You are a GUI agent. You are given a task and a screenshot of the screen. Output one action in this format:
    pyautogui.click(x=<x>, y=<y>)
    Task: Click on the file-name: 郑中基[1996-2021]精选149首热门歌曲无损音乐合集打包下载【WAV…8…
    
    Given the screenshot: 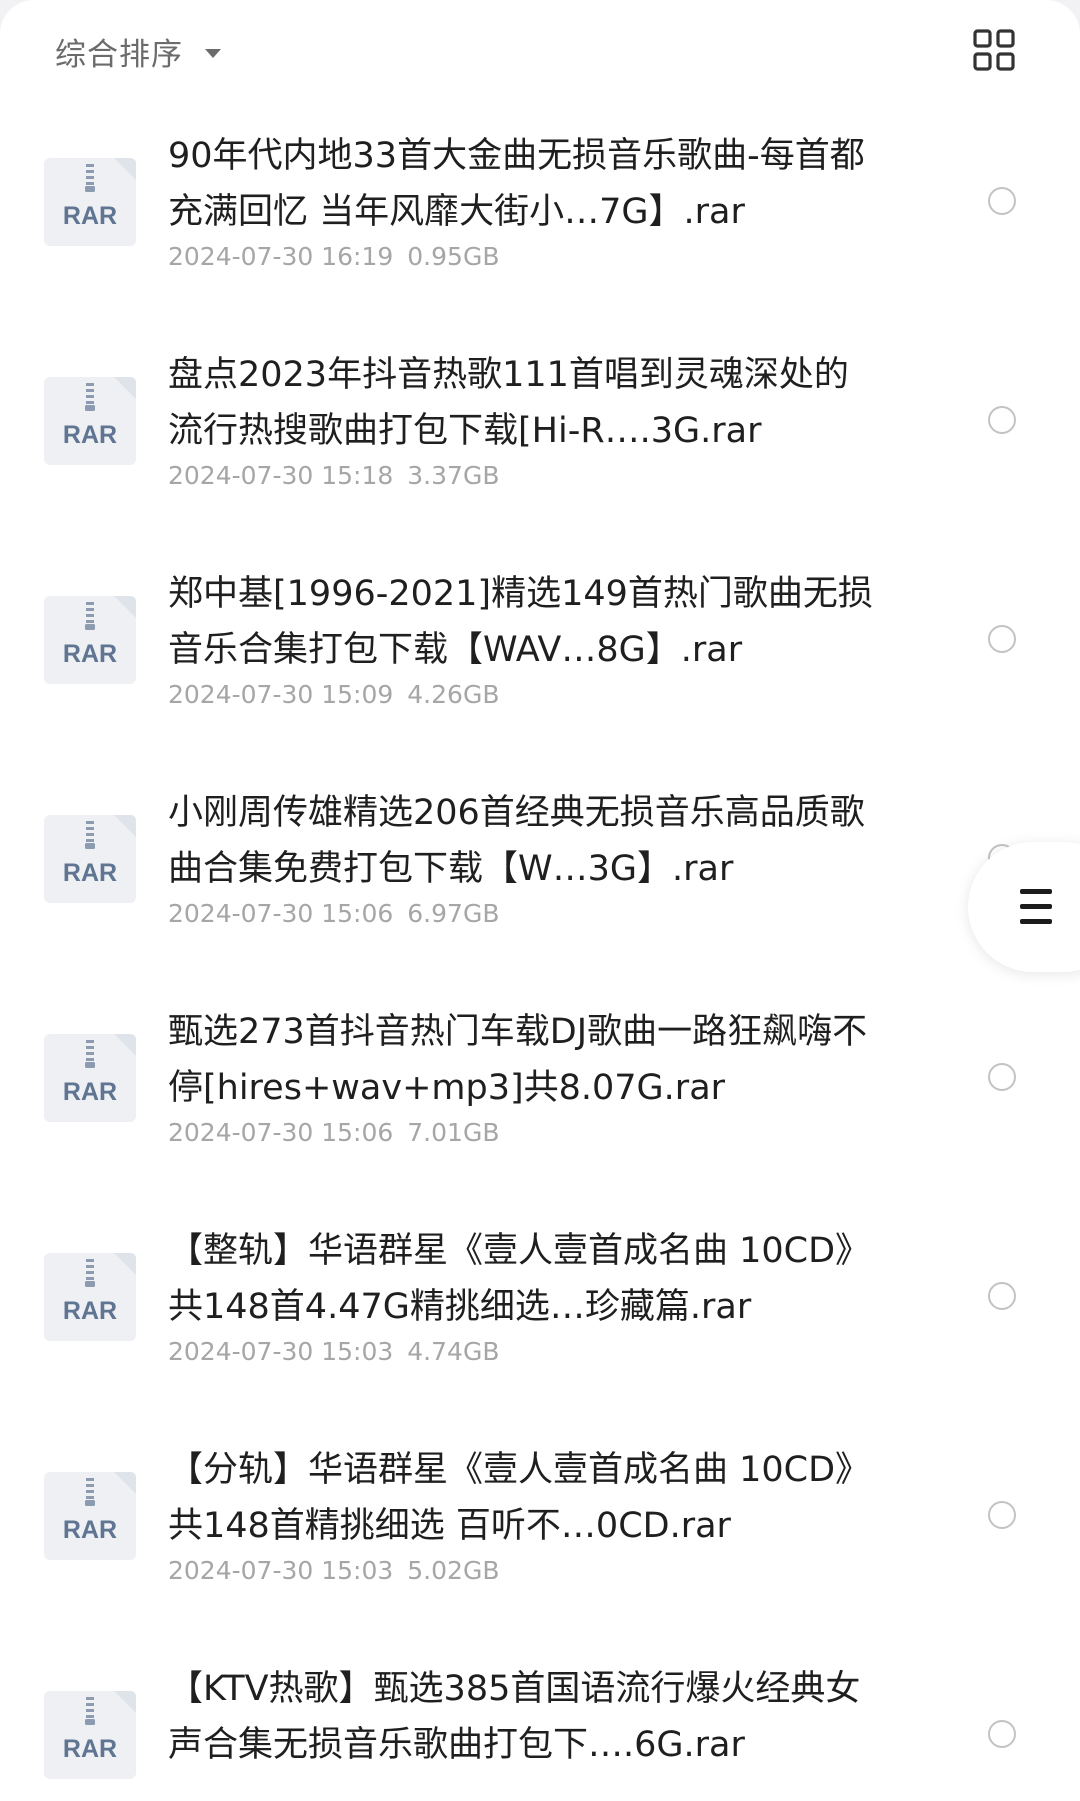 What is the action you would take?
    pyautogui.click(x=520, y=622)
    